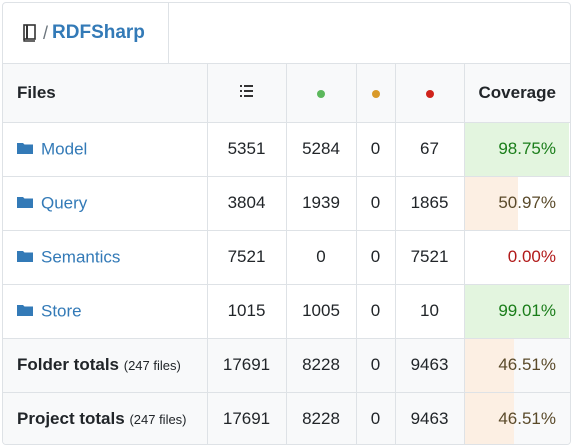  I want to click on coverage-cell: 50.97%, so click(517, 203).